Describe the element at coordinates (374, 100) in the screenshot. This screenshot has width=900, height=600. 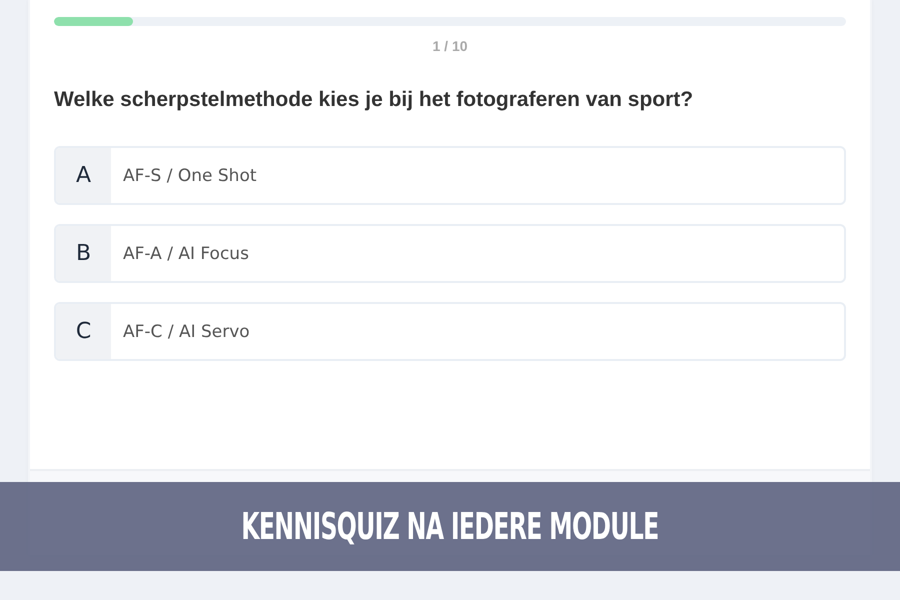
I see `question-text: Welke scherpstelmethode kies je bij het fotograferen van sport?` at that location.